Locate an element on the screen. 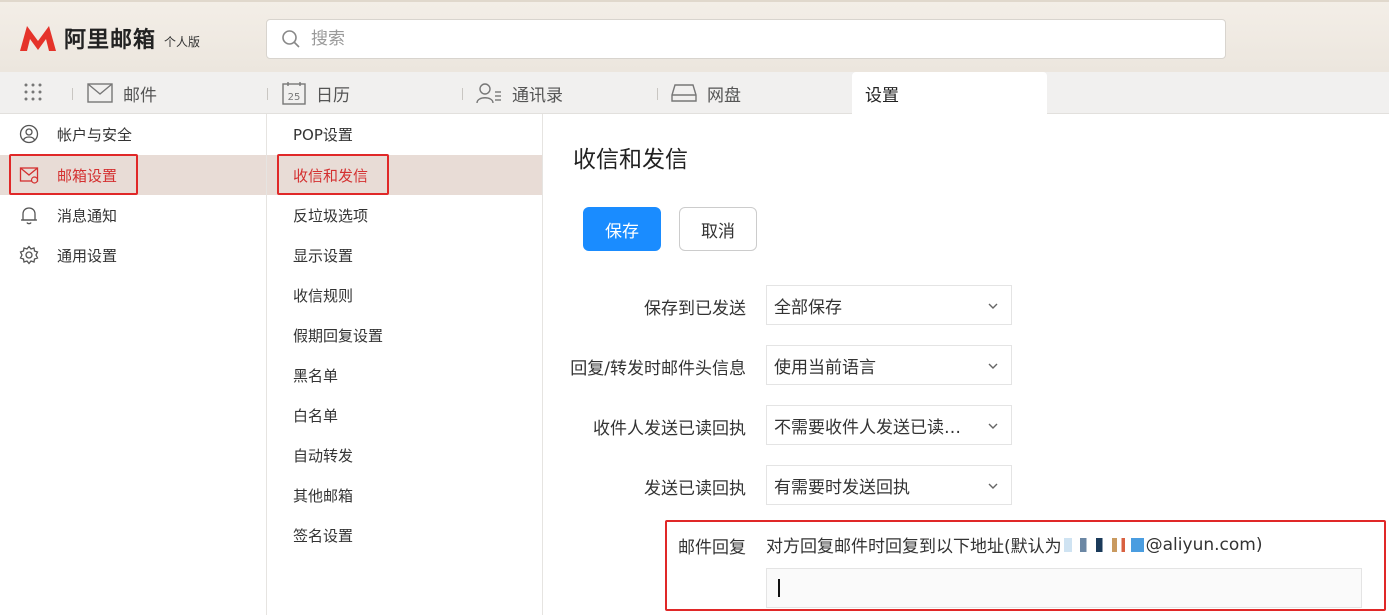 Image resolution: width=1389 pixels, height=615 pixels. aliyun-mail-logo-icon is located at coordinates (38, 38).